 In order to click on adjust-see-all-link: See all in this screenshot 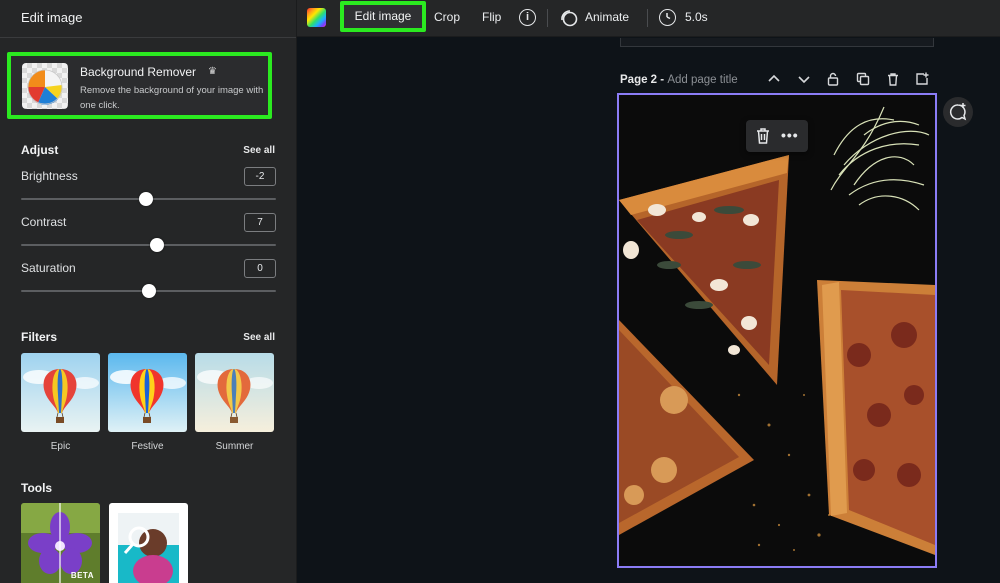, I will do `click(259, 150)`.